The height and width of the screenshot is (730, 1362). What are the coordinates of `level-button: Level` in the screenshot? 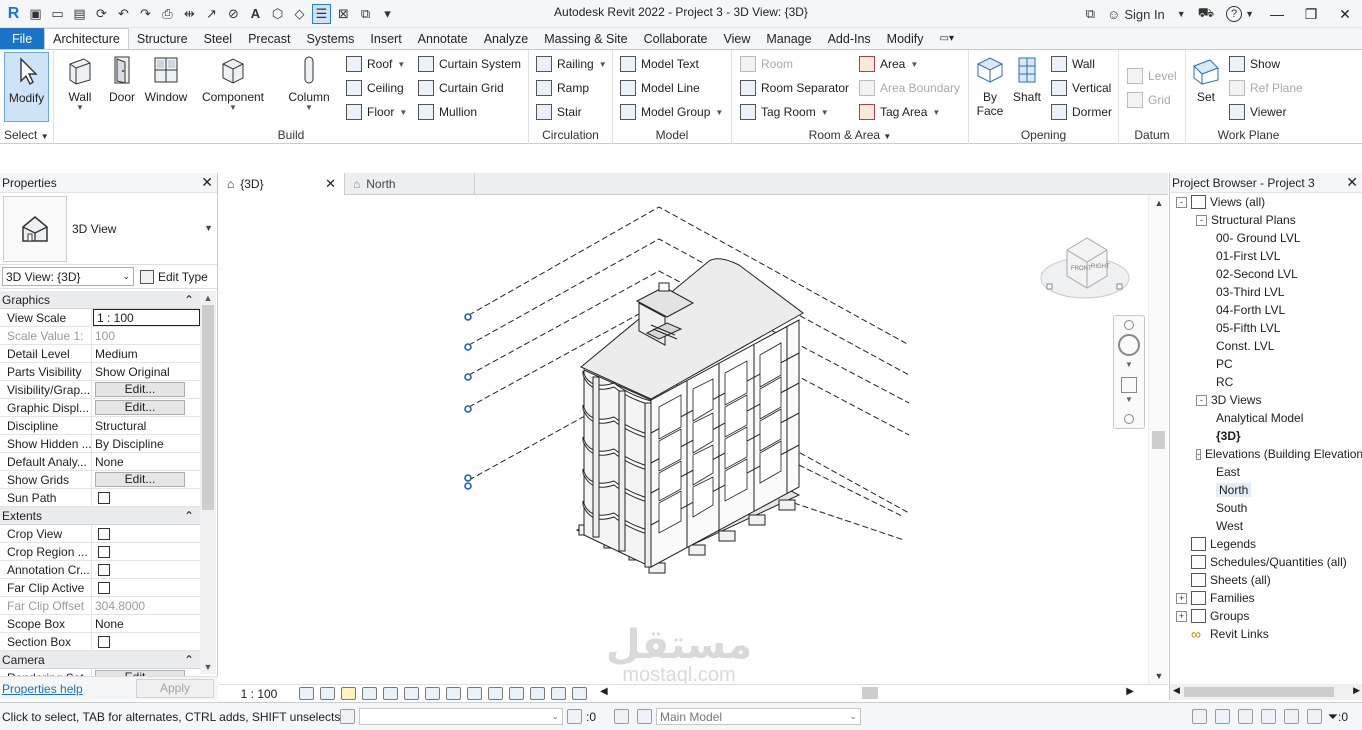 It's located at (1152, 76).